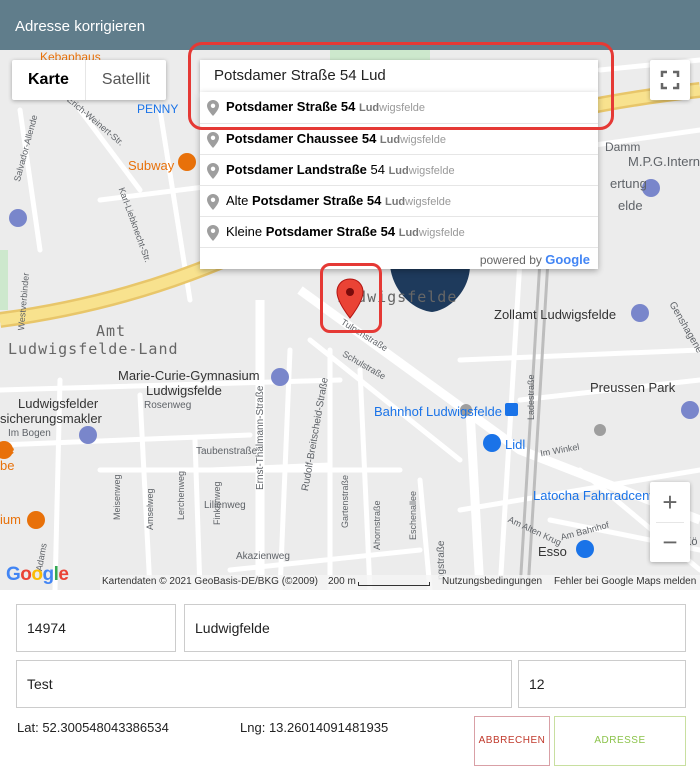  I want to click on city-field: Ludwigfelde, so click(435, 628).